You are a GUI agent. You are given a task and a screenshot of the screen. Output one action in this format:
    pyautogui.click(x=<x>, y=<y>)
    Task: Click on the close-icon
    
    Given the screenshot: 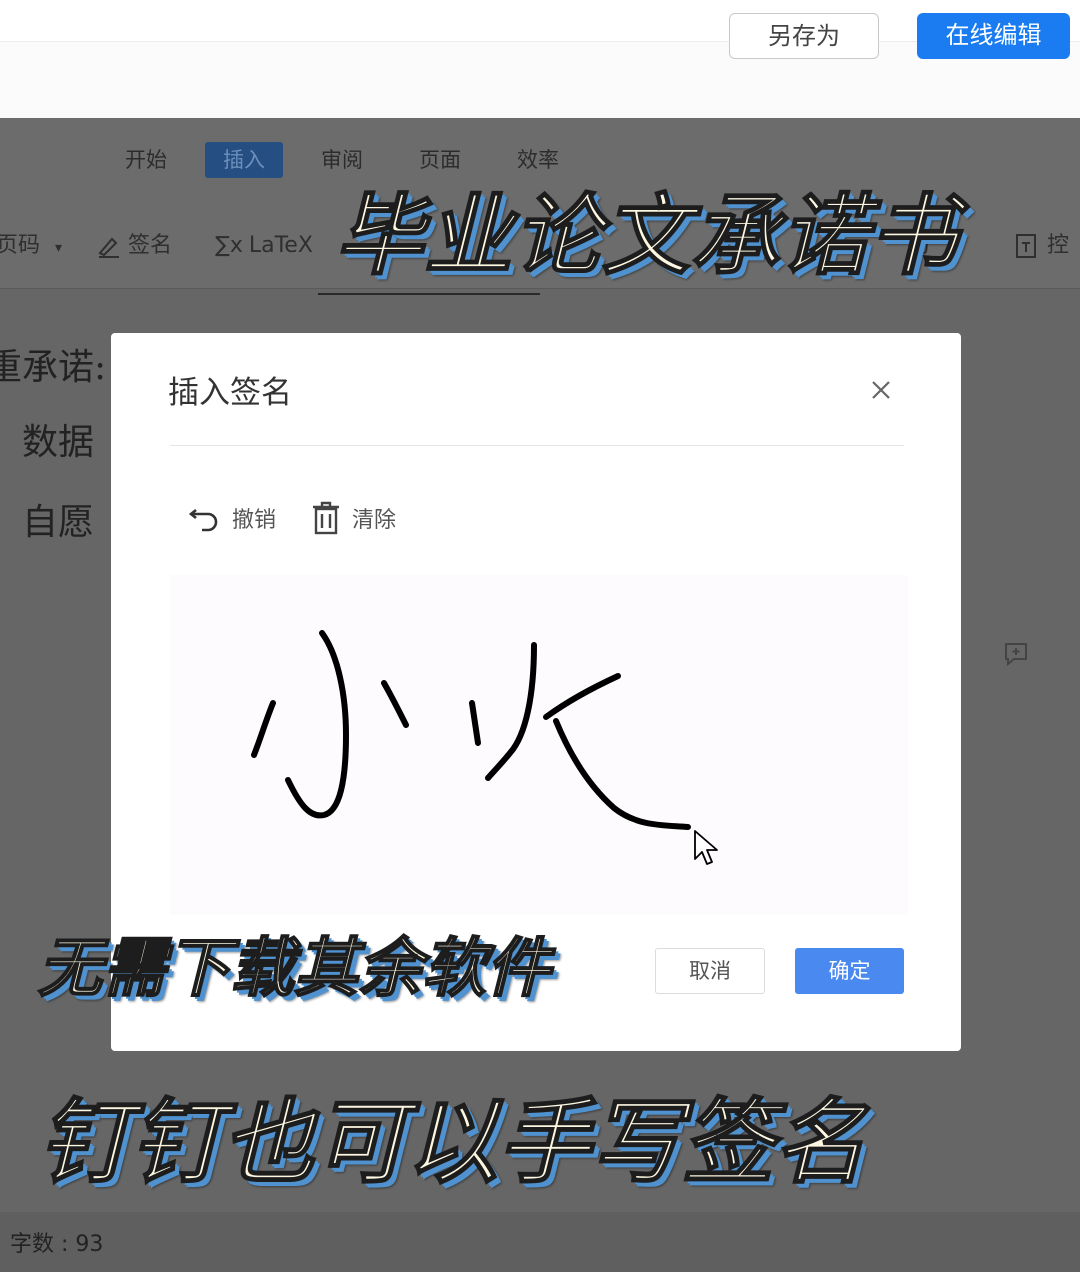 What is the action you would take?
    pyautogui.click(x=881, y=390)
    